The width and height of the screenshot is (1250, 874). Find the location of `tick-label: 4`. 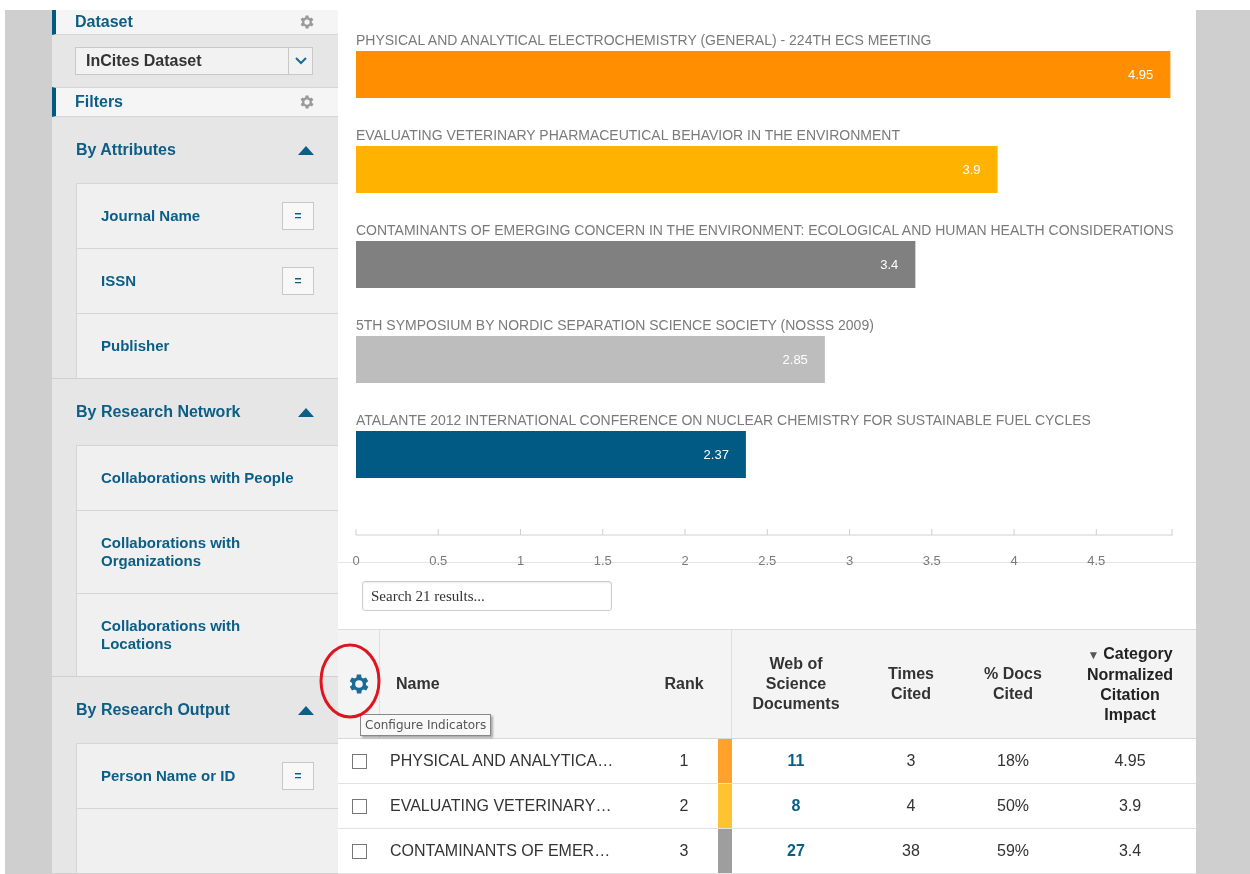

tick-label: 4 is located at coordinates (1014, 560).